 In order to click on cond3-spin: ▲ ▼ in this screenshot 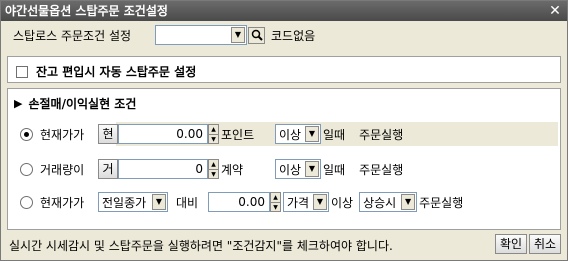, I will do `click(275, 202)`.